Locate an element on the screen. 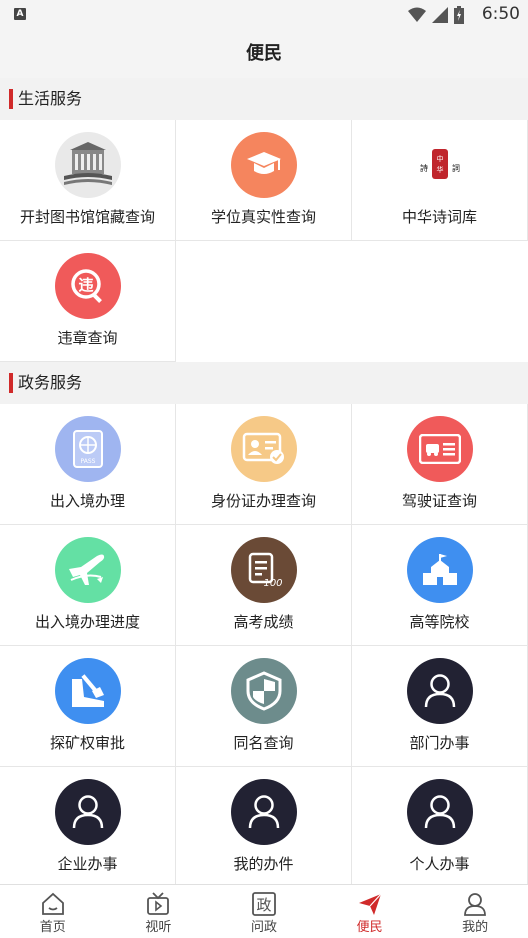 This screenshot has width=528, height=938. library-icon is located at coordinates (88, 165).